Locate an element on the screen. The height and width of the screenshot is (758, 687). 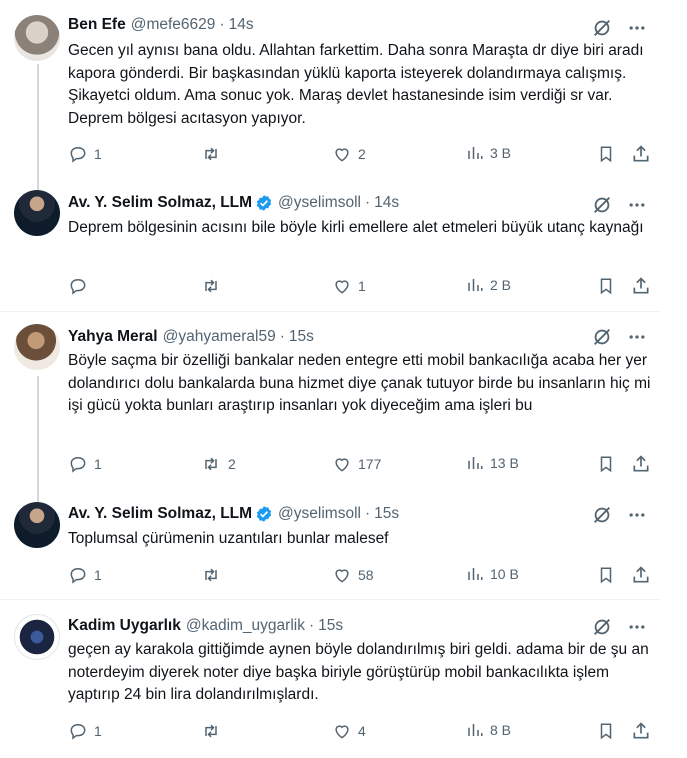
views-button: 3 B is located at coordinates (488, 153).